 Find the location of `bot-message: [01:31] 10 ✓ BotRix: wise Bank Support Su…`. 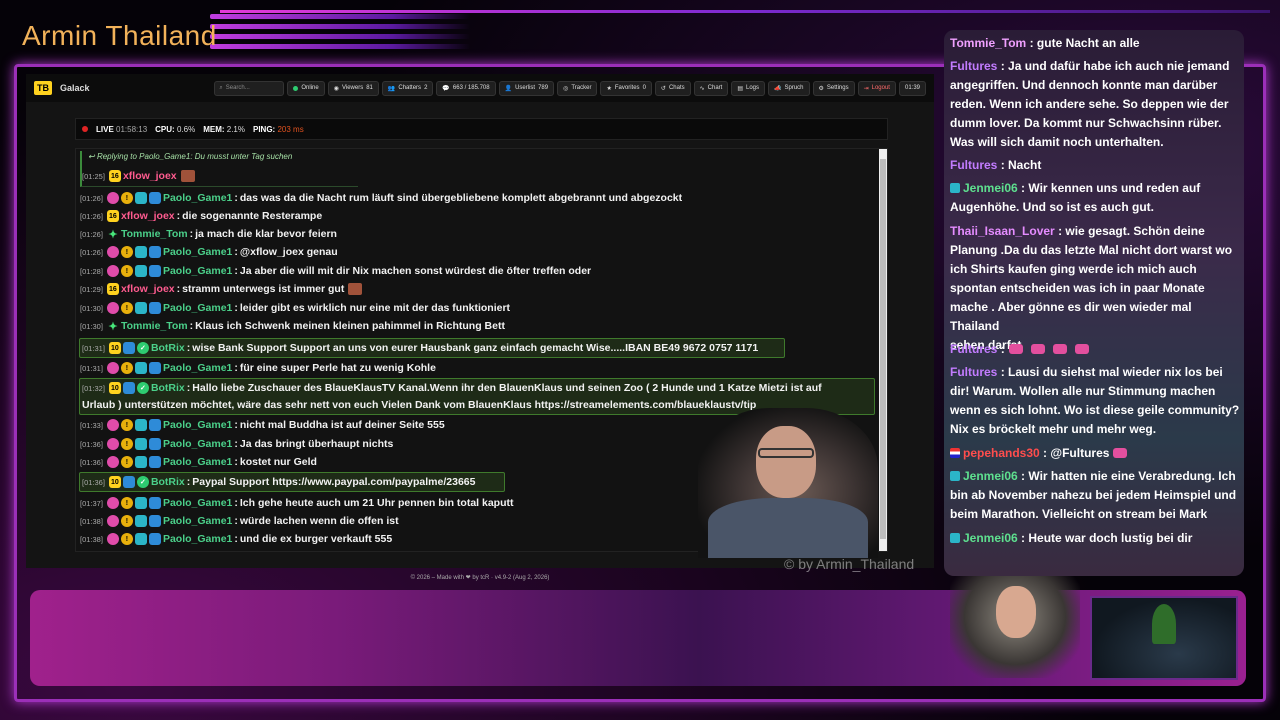

bot-message: [01:31] 10 ✓ BotRix: wise Bank Support Su… is located at coordinates (420, 348).